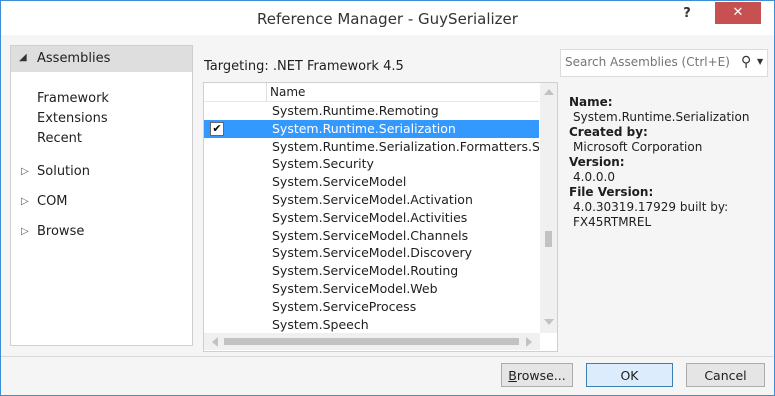 The image size is (775, 396). What do you see at coordinates (512, 375) in the screenshot?
I see `browse-mnemonic: B` at bounding box center [512, 375].